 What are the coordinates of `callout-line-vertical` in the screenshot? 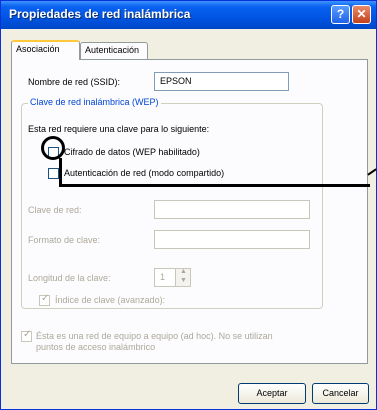 It's located at (60, 172).